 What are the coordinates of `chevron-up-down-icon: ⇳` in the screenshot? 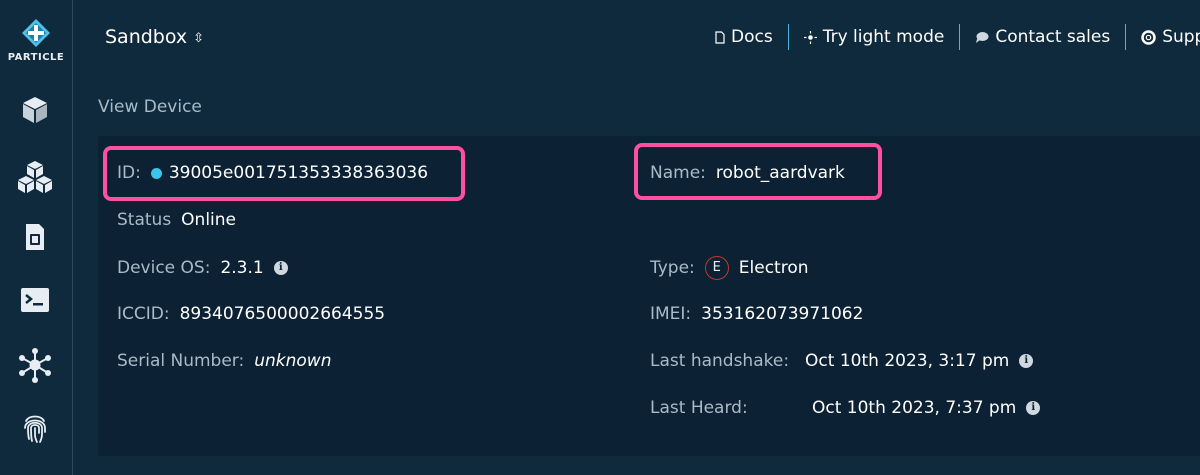 It's located at (199, 38).